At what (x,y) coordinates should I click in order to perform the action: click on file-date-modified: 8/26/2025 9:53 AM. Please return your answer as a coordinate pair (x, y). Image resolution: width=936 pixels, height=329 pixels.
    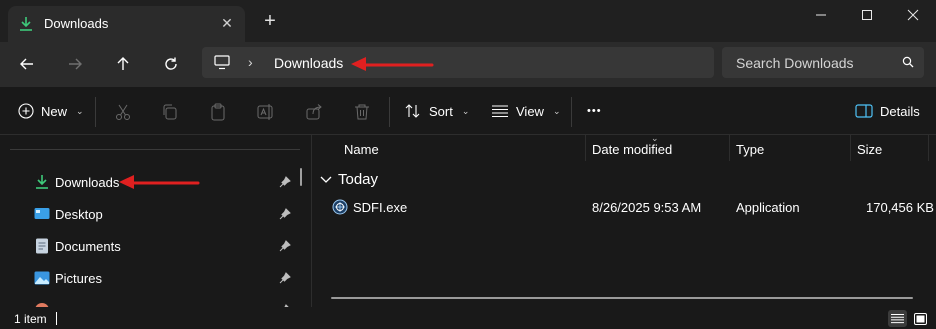
    Looking at the image, I should click on (647, 207).